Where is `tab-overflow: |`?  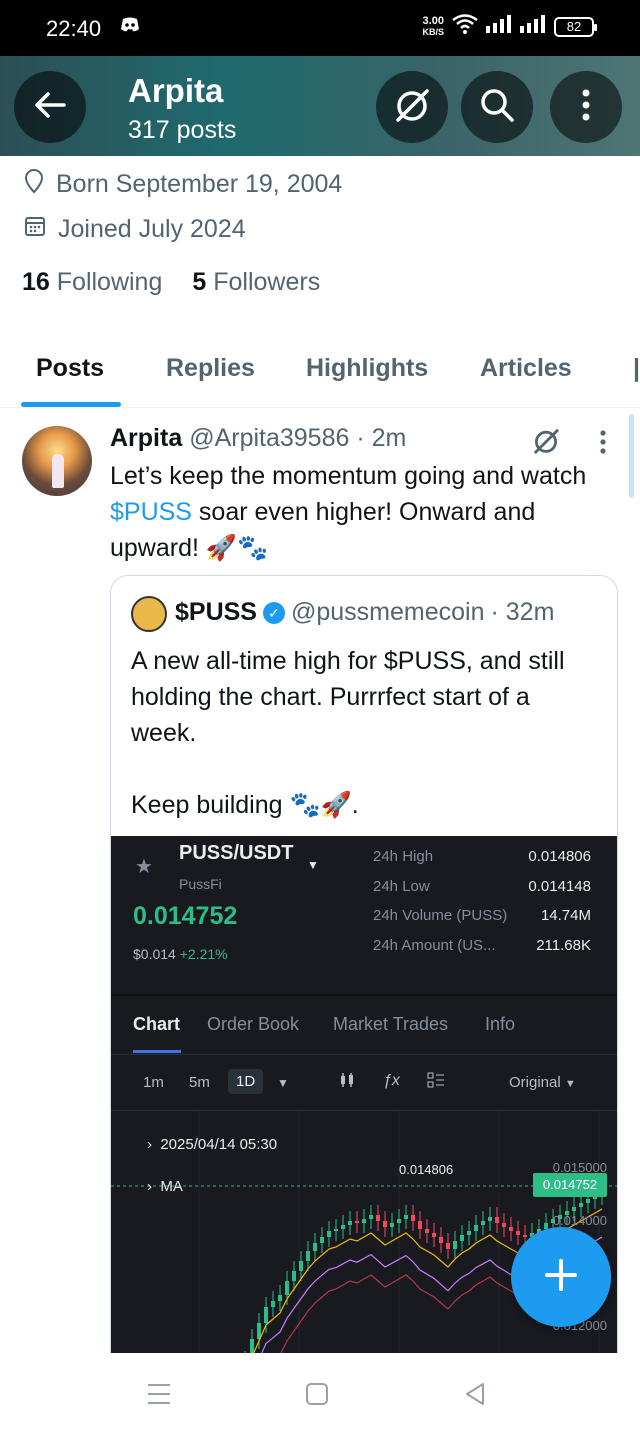
tab-overflow: | is located at coordinates (636, 368).